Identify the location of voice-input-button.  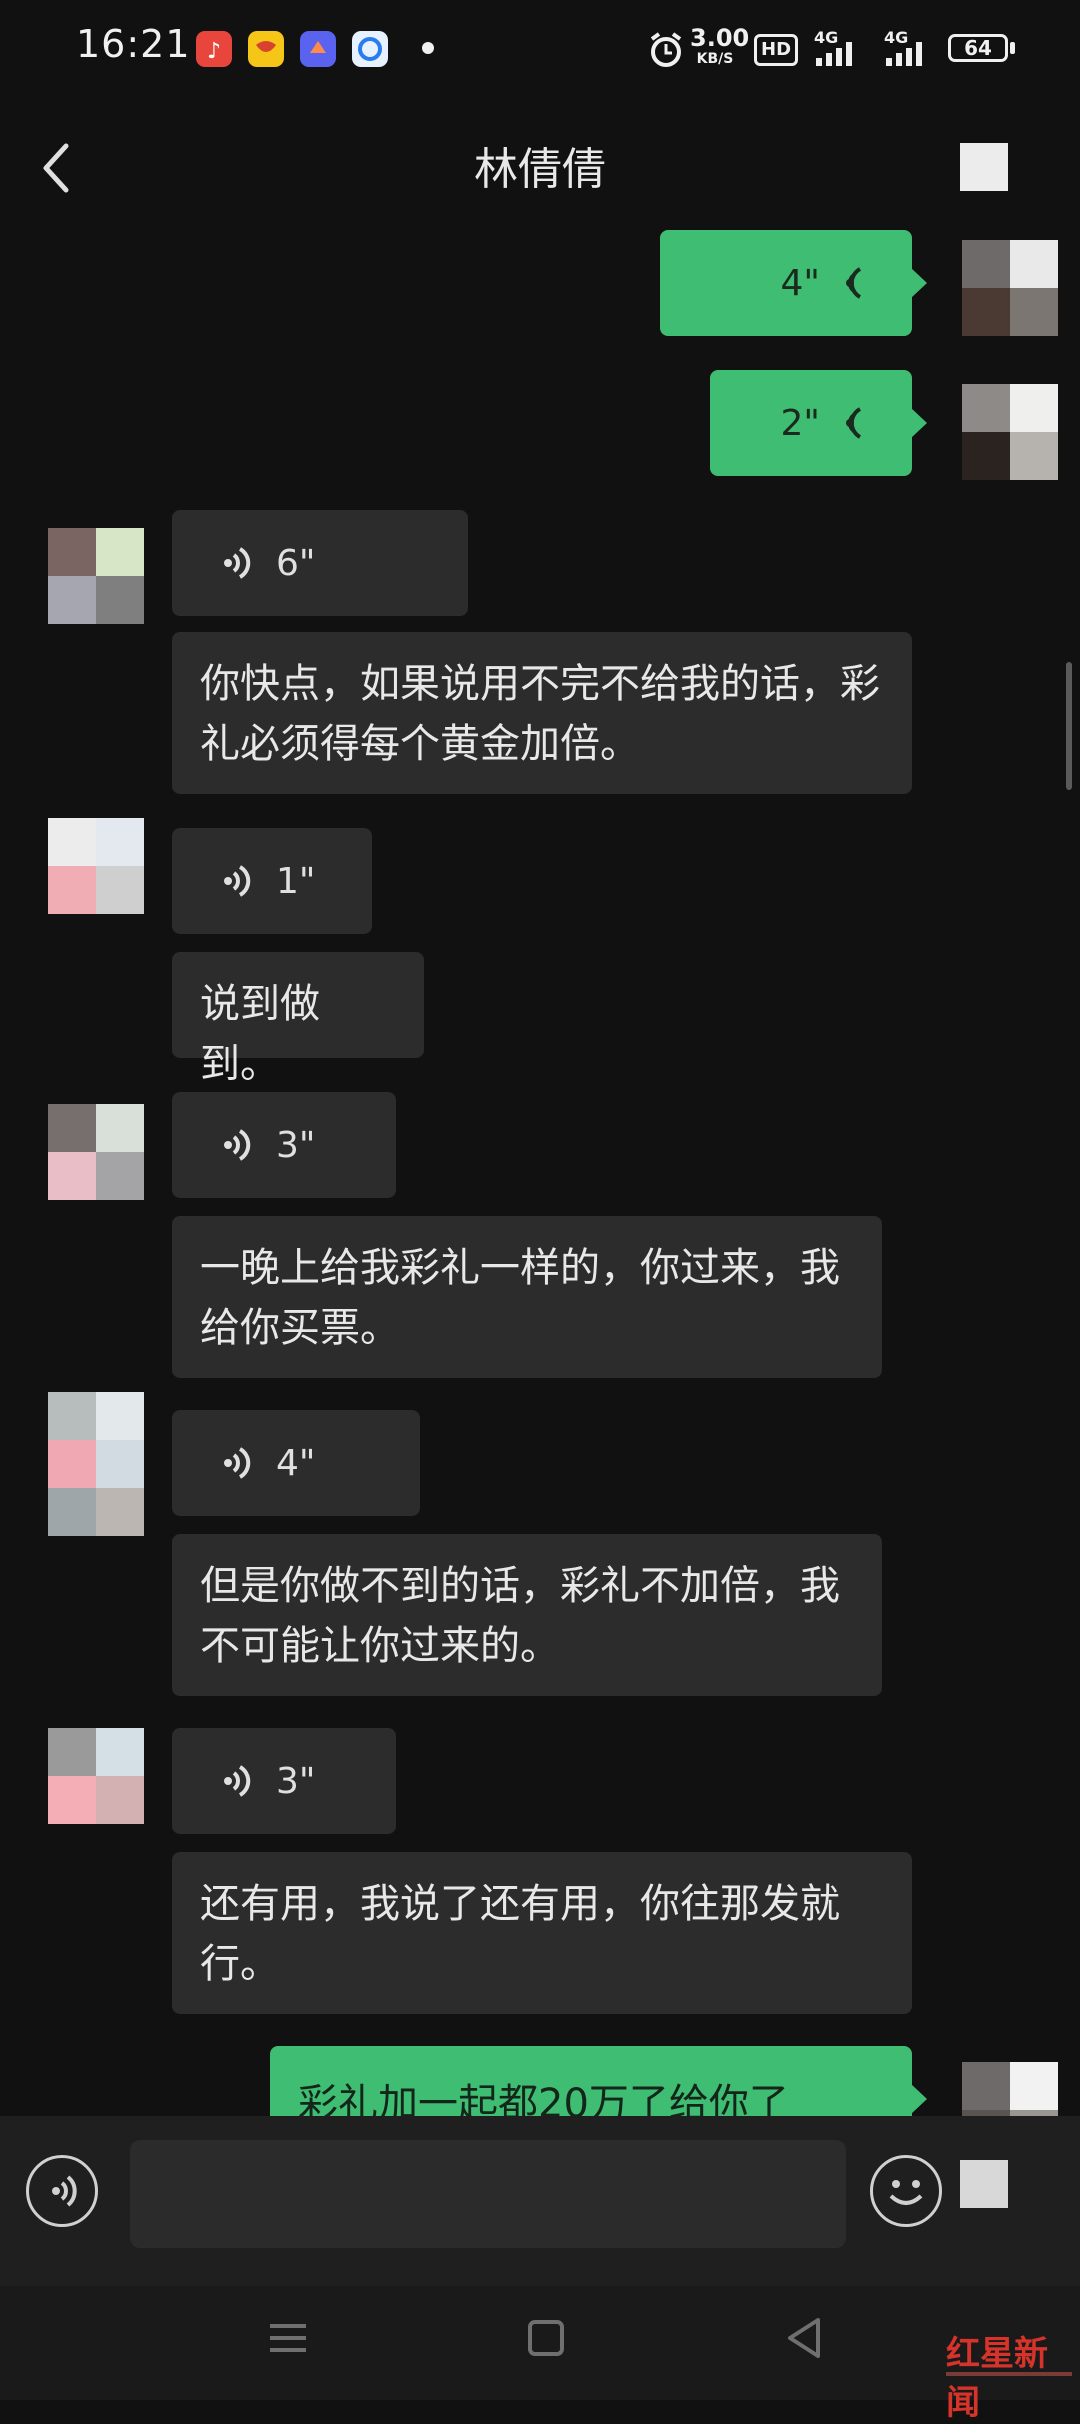
(62, 2191).